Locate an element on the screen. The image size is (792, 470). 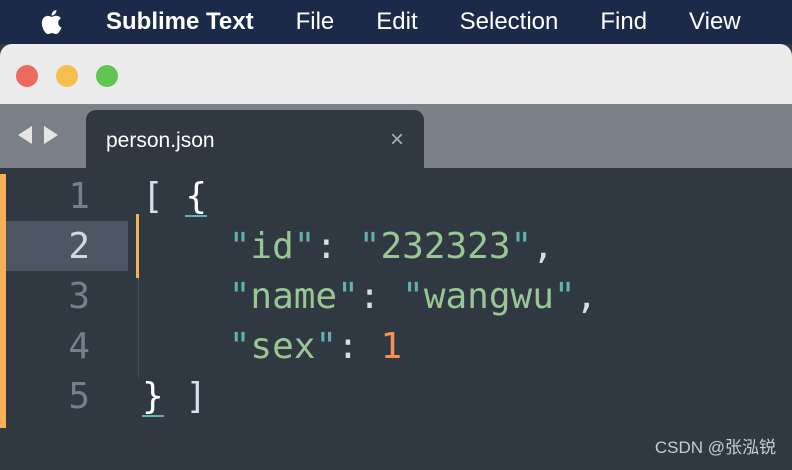
menu-app-name: Sublime Text is located at coordinates (180, 22).